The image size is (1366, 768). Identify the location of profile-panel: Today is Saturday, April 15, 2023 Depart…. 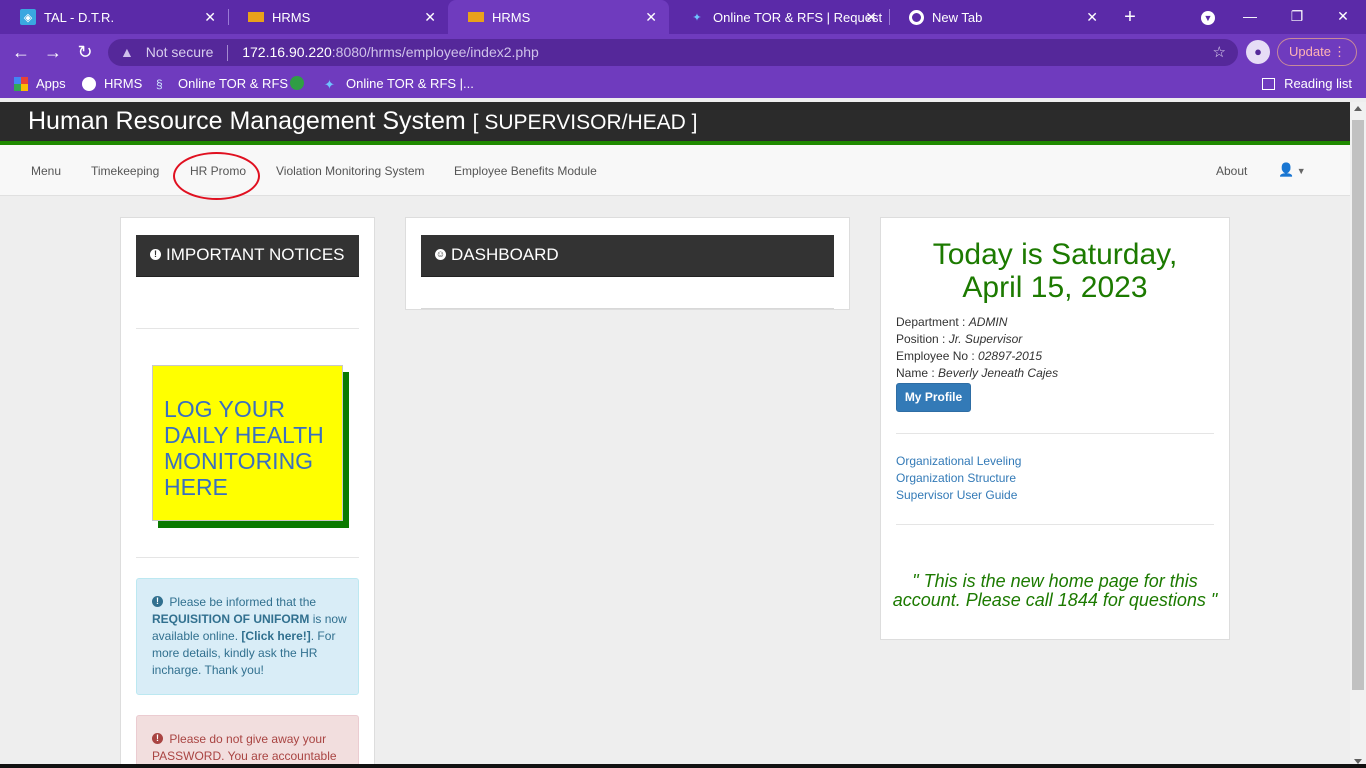
(1055, 428).